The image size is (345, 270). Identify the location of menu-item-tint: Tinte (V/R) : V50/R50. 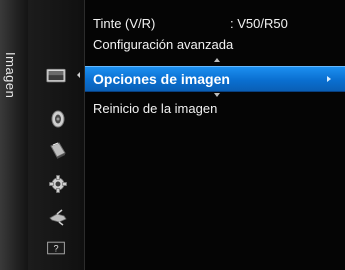
(215, 23).